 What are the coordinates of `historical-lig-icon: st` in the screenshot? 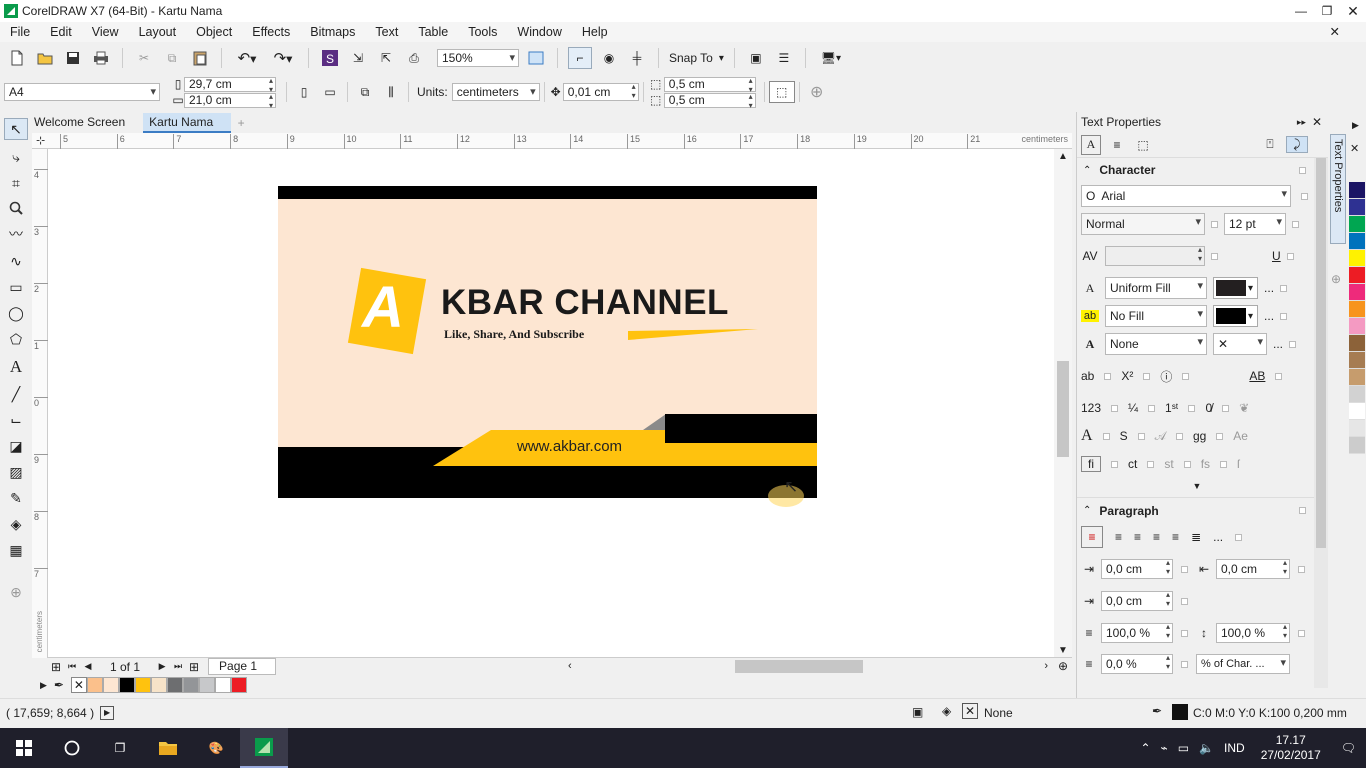 It's located at (1168, 464).